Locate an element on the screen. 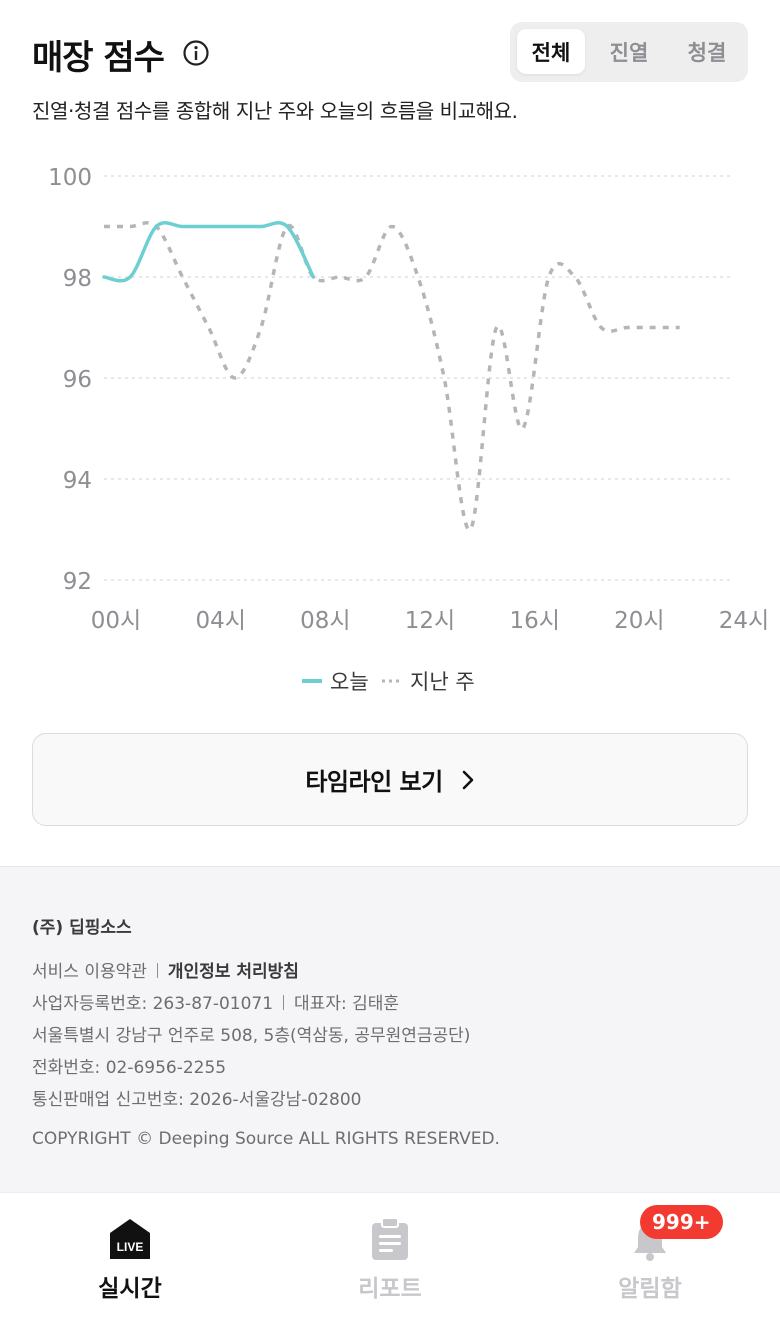  x-tick-label: 00시 is located at coordinates (116, 621).